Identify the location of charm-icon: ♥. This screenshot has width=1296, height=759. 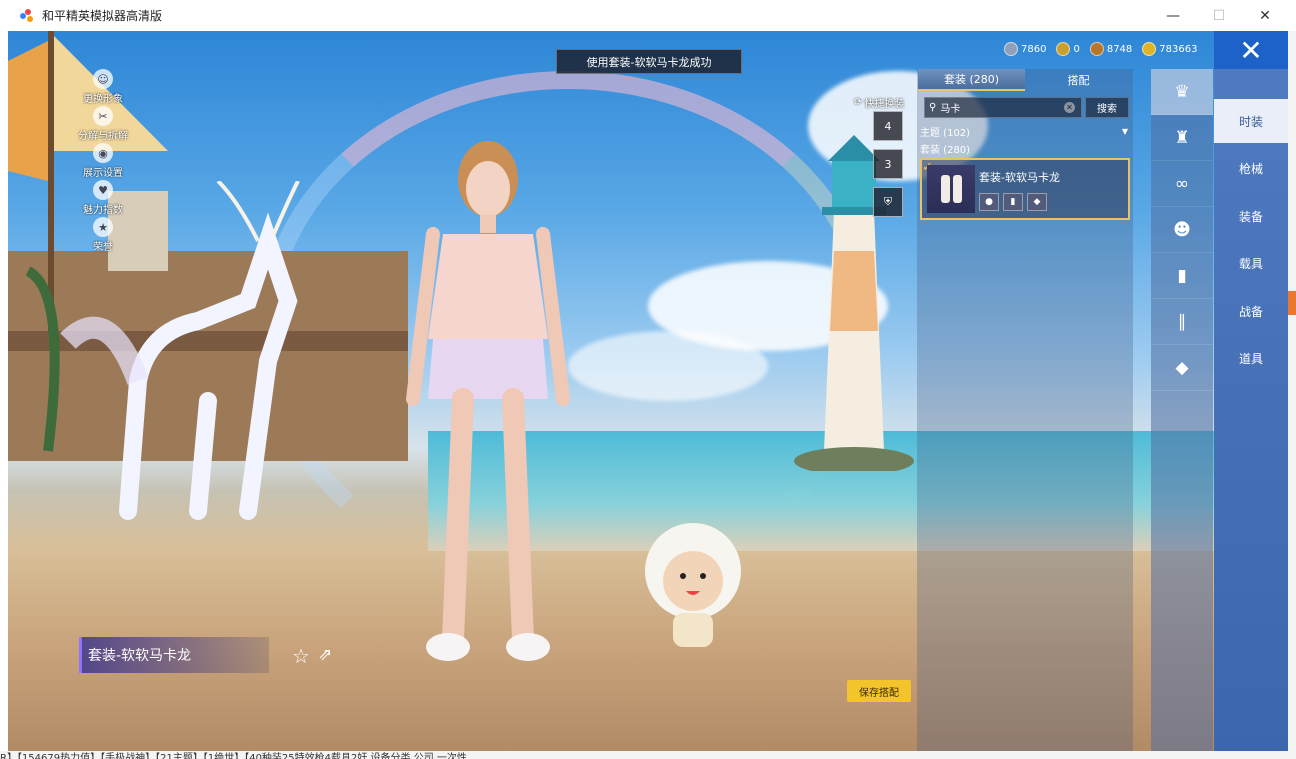
(103, 190).